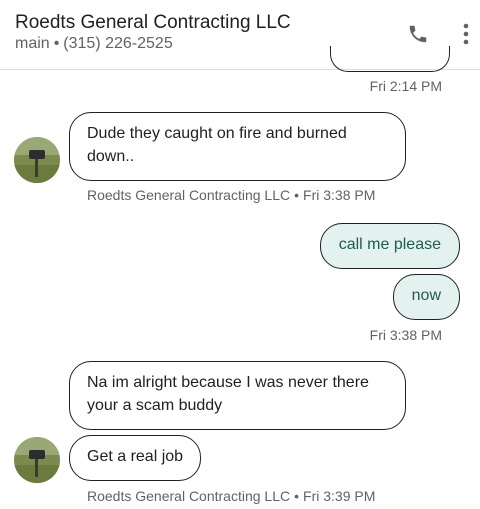  I want to click on contact-details: main • (315) 226-2525, so click(94, 44).